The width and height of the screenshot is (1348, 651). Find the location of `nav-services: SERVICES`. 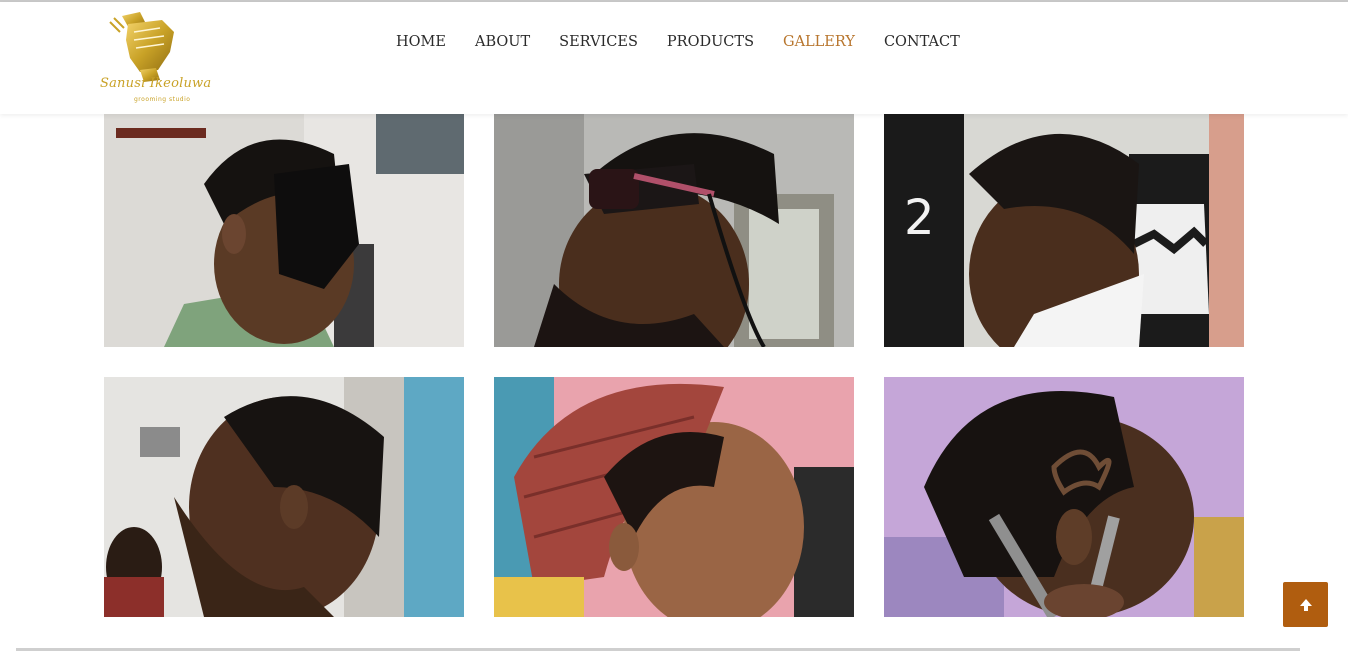

nav-services: SERVICES is located at coordinates (598, 42).